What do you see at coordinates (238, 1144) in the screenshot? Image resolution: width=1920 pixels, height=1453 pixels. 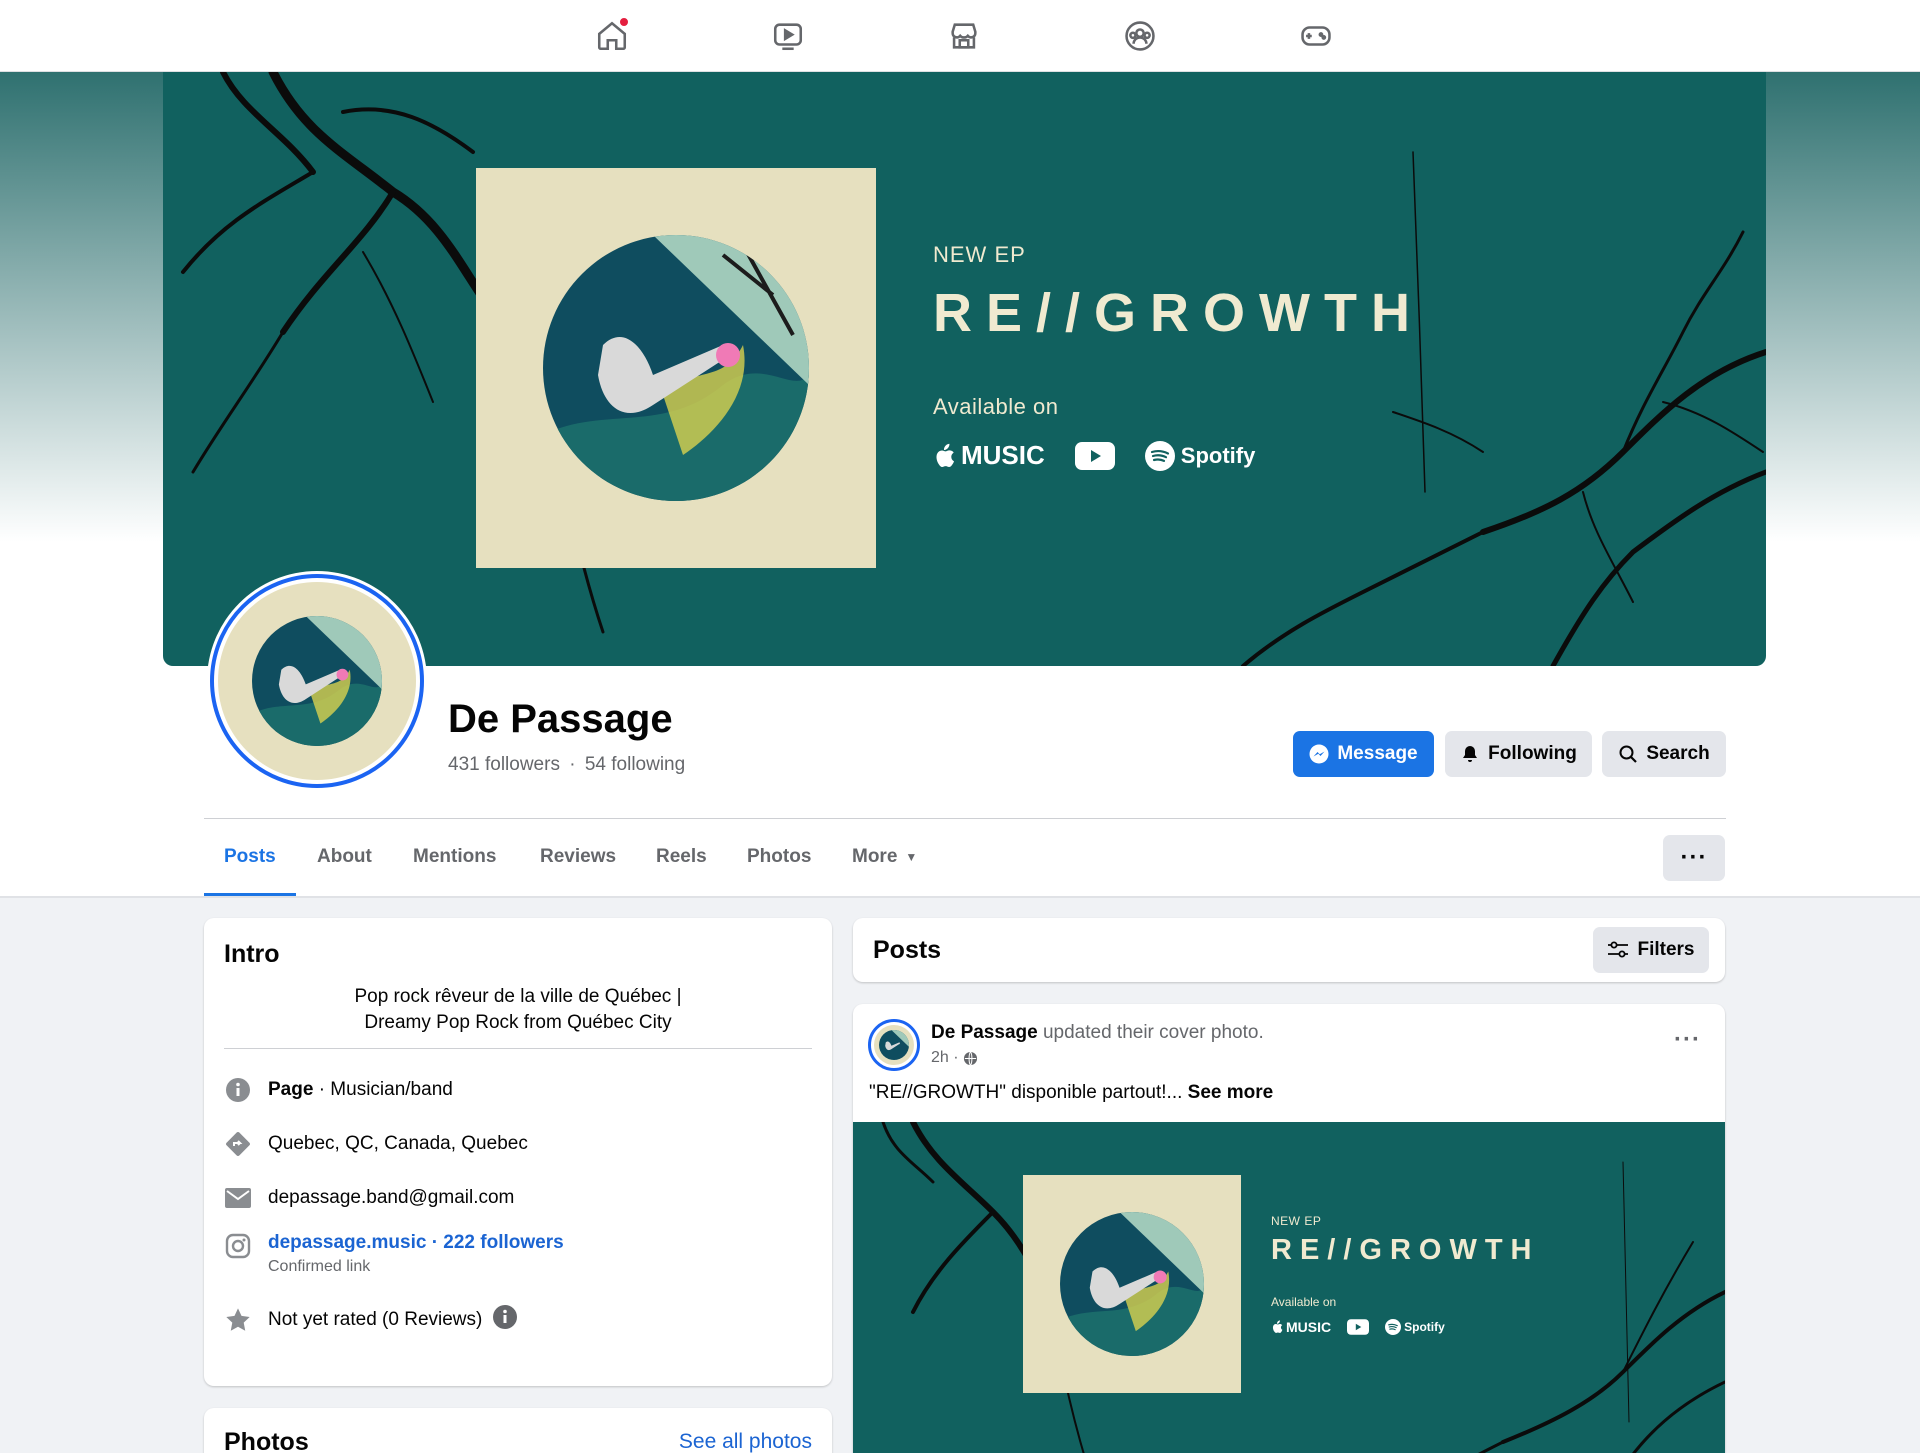 I see `directions-icon` at bounding box center [238, 1144].